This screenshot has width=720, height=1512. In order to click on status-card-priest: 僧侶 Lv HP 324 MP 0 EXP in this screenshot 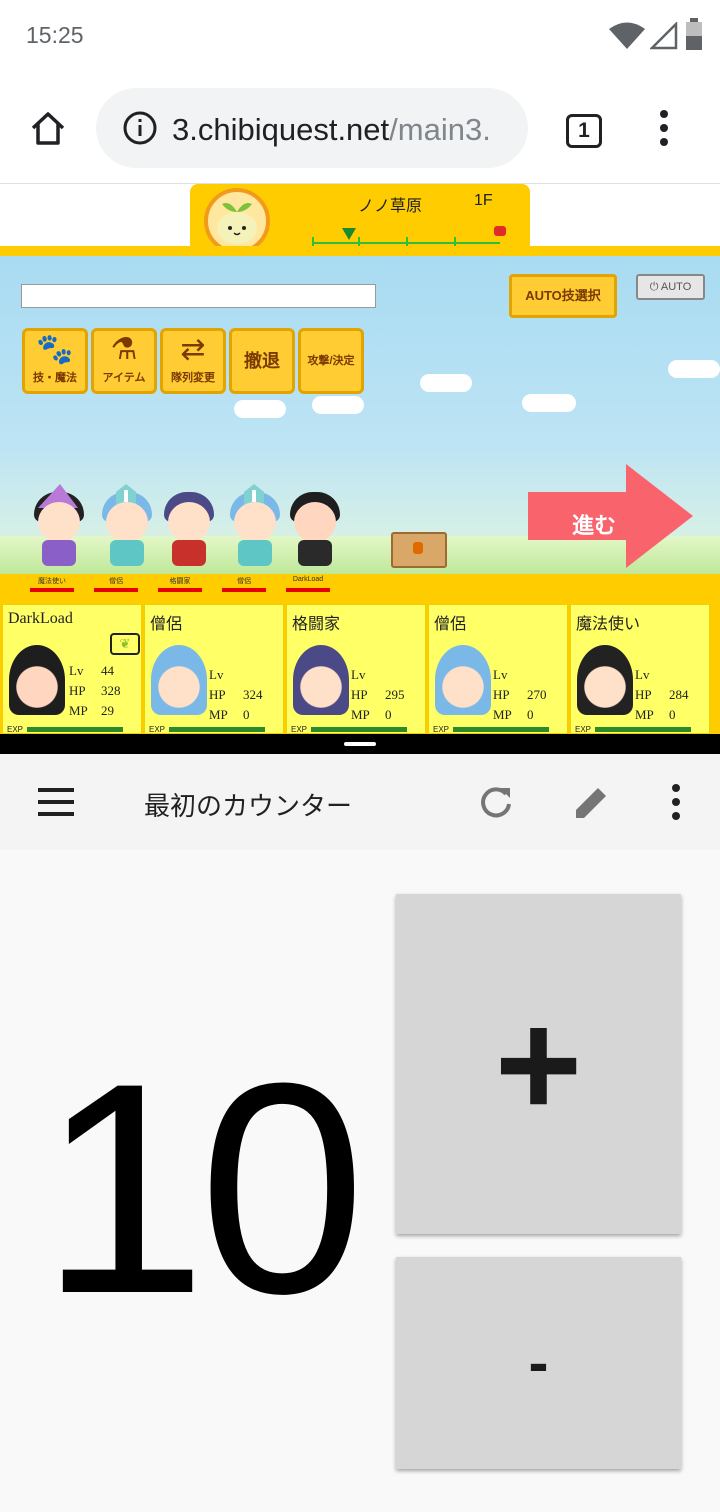, I will do `click(214, 669)`.